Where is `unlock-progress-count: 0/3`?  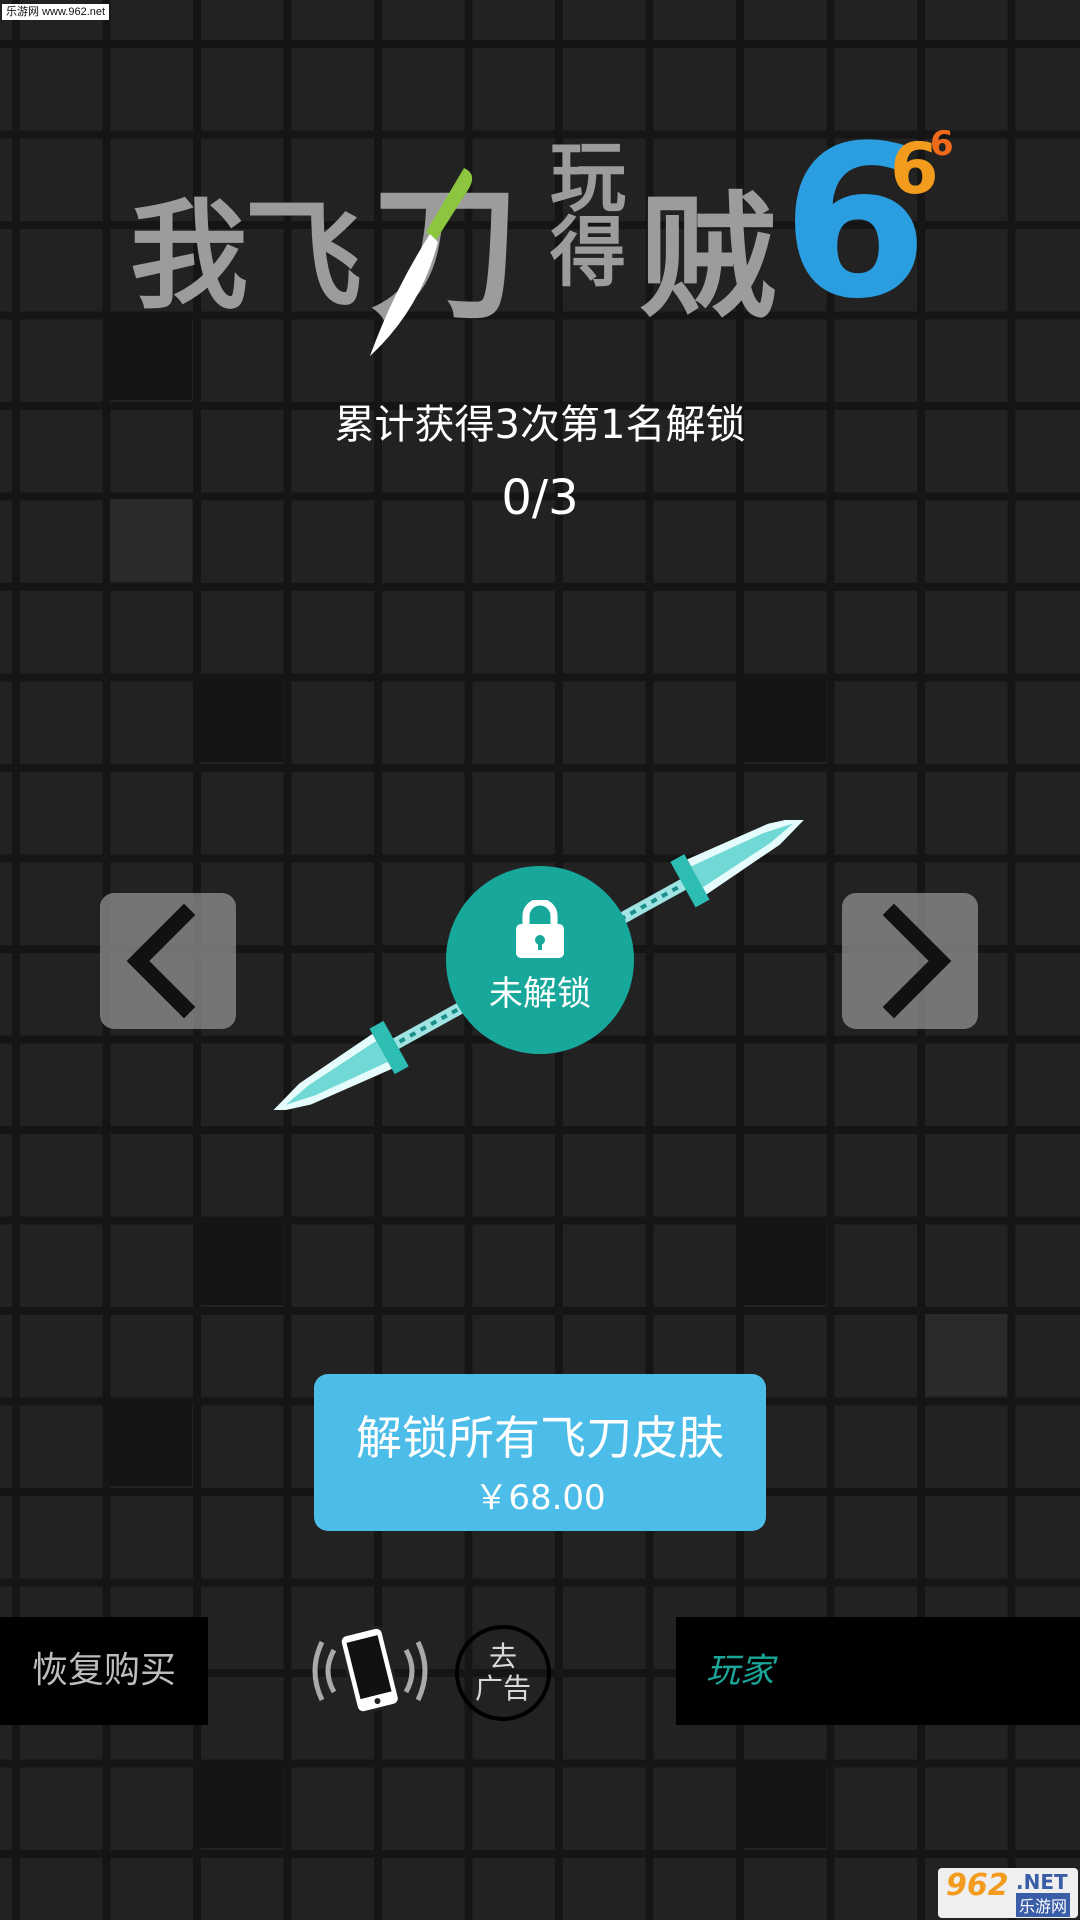
unlock-progress-count: 0/3 is located at coordinates (540, 498).